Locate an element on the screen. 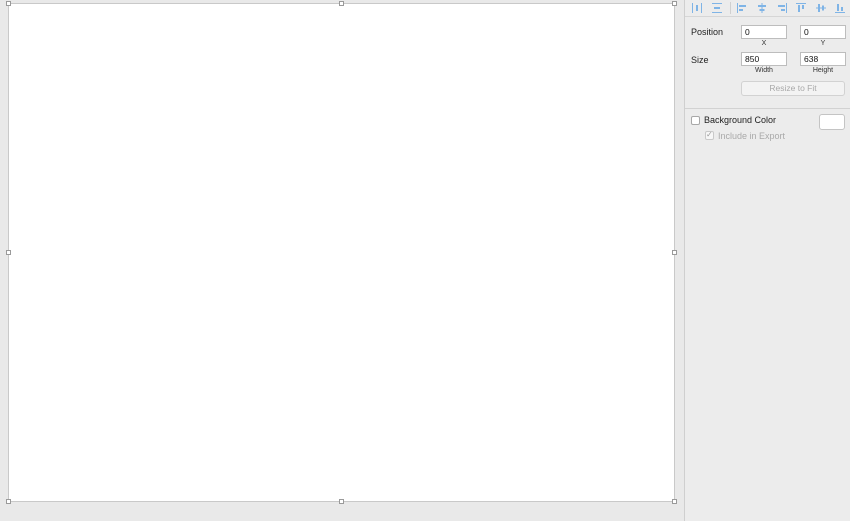 This screenshot has height=521, width=850. resize-handle-bottom-center is located at coordinates (341, 501).